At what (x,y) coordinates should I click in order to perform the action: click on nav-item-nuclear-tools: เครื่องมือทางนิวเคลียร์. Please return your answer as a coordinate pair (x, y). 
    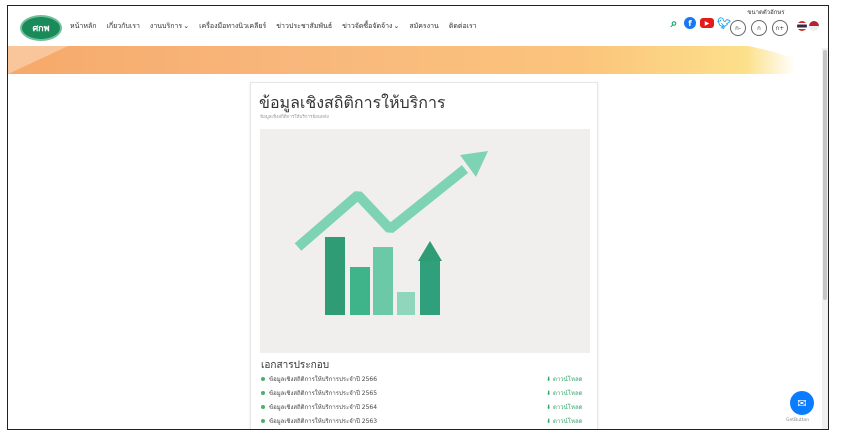
    Looking at the image, I should click on (232, 26).